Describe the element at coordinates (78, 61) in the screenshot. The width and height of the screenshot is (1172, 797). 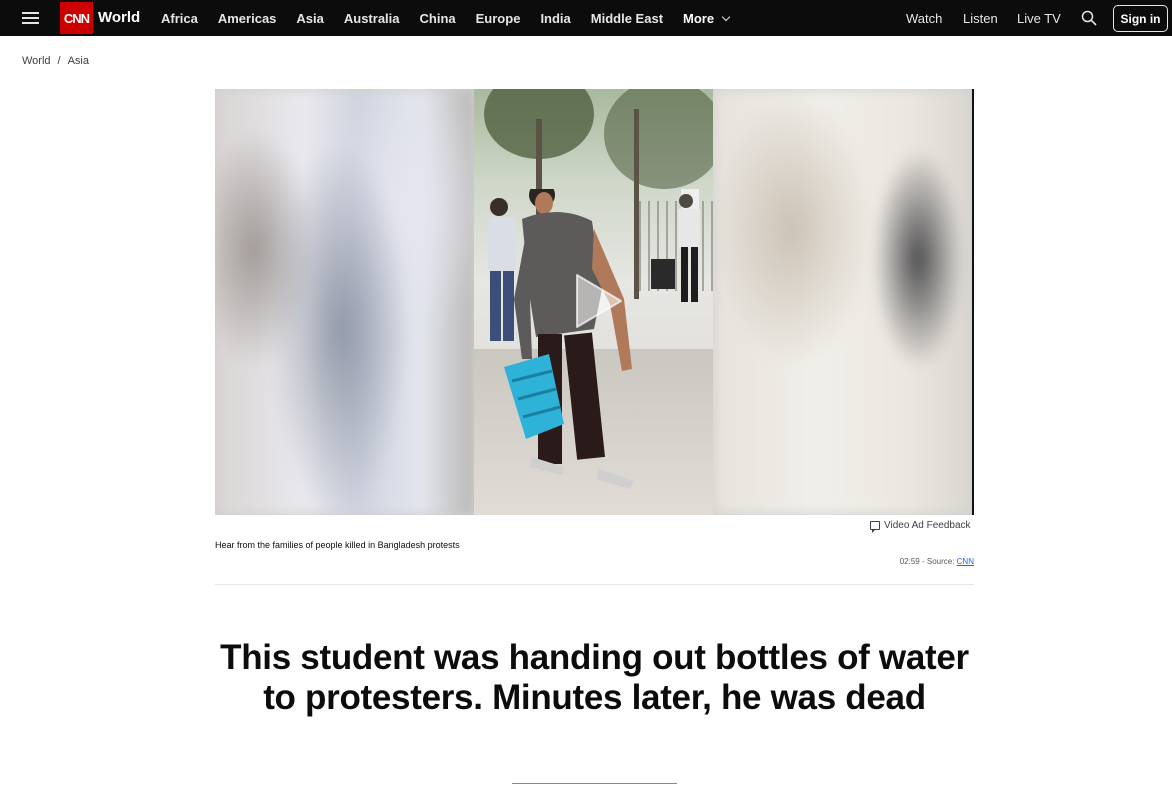
I see `breadcrumb-asia: Asia` at that location.